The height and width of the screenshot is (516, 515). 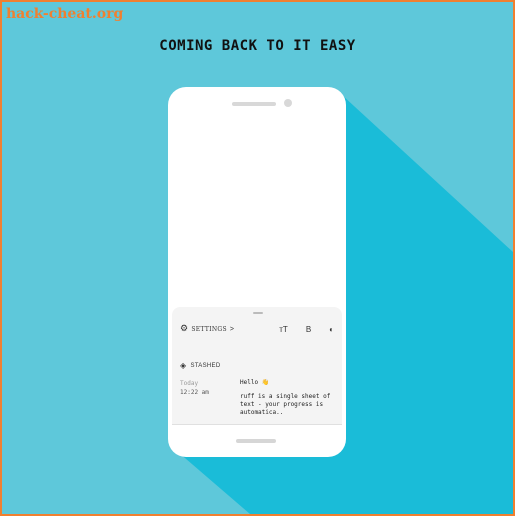 I want to click on stashed-label: STASHED, so click(x=205, y=365).